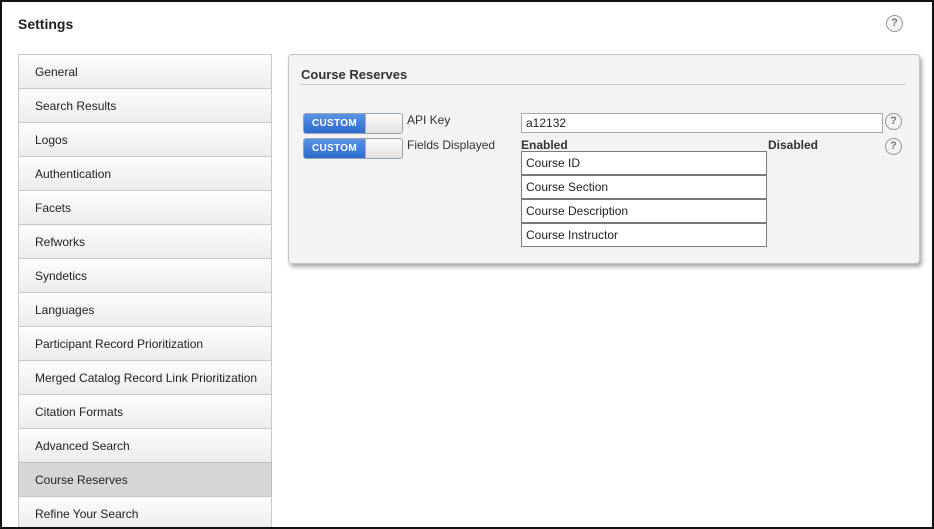 The width and height of the screenshot is (934, 529). Describe the element at coordinates (145, 343) in the screenshot. I see `sidebar-item-participant-record-prioritization: Participant Record Prioritization` at that location.